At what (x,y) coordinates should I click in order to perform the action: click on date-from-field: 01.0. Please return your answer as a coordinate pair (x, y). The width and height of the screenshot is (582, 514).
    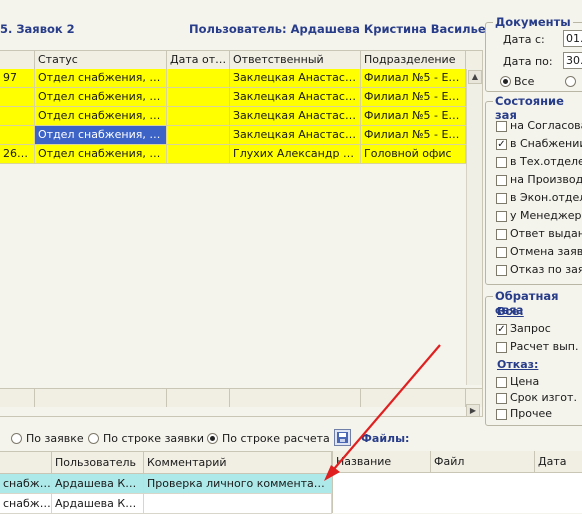
    Looking at the image, I should click on (572, 38).